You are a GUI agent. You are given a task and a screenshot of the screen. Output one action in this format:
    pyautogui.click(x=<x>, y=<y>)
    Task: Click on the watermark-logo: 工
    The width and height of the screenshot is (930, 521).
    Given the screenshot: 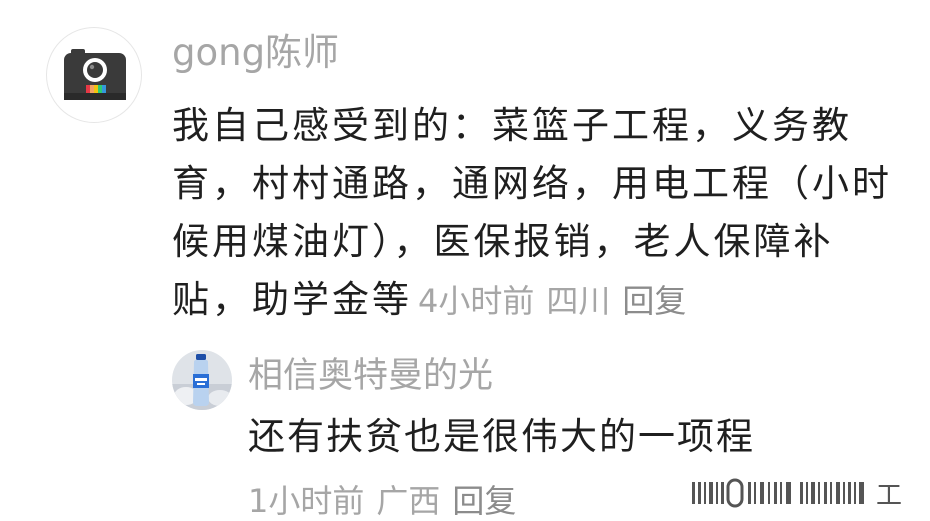 What is the action you would take?
    pyautogui.click(x=804, y=493)
    